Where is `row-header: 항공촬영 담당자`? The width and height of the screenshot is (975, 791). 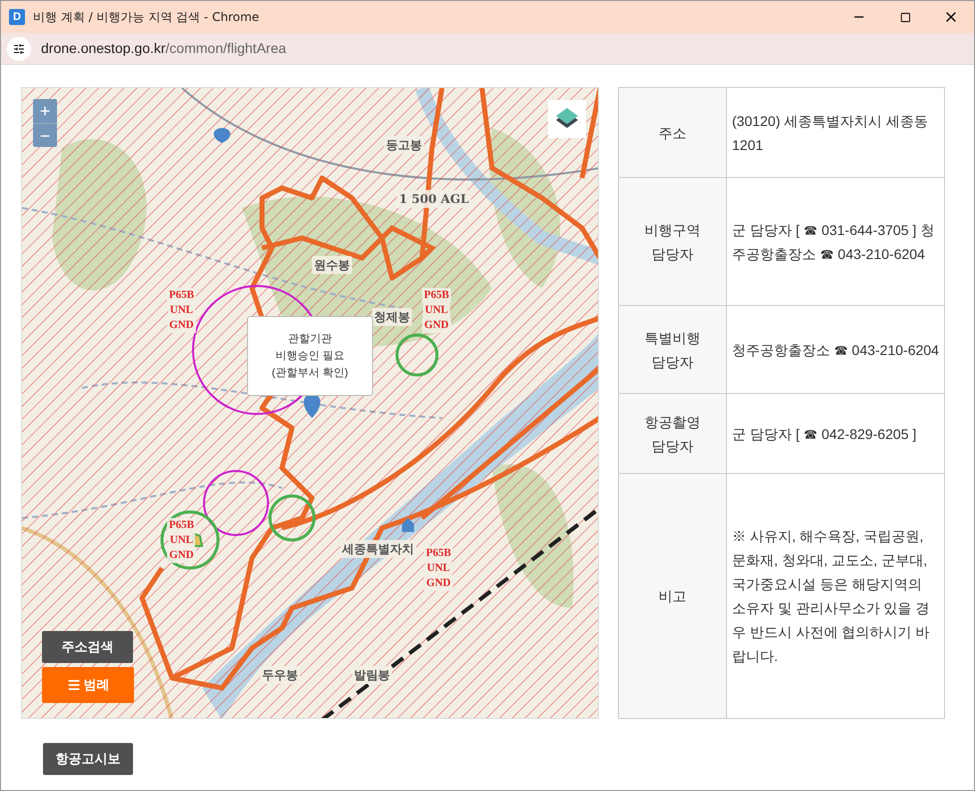
row-header: 항공촬영 담당자 is located at coordinates (673, 433).